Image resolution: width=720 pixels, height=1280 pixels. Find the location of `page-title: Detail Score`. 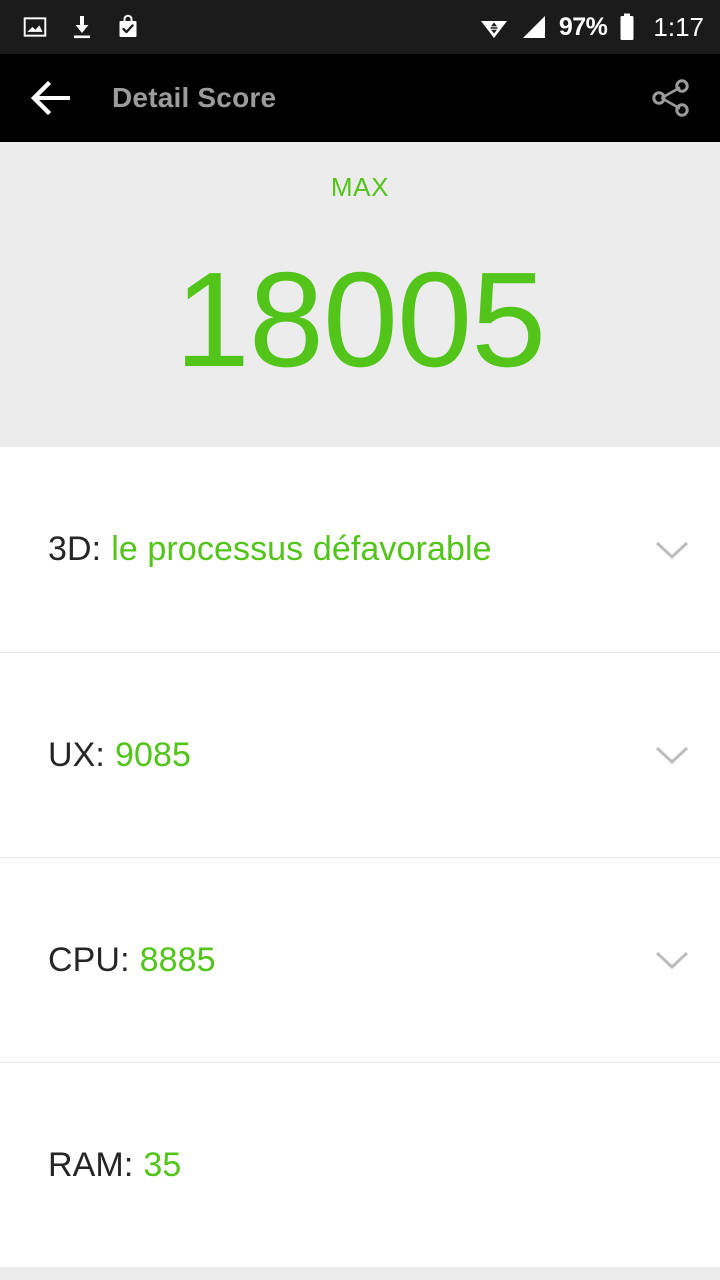

page-title: Detail Score is located at coordinates (194, 97).